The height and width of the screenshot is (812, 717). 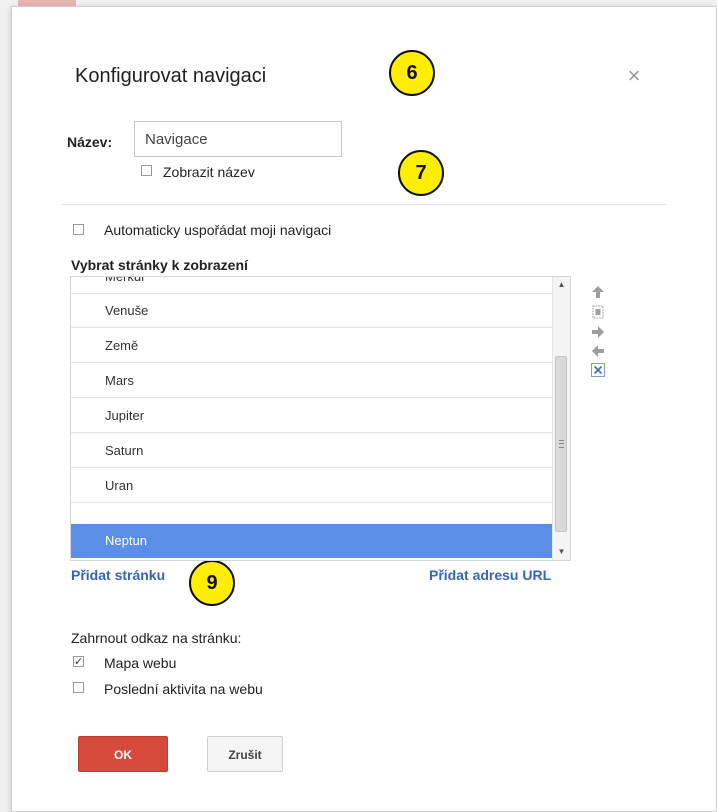 I want to click on auto-arrange-label: Automaticky uspořádat moji navigaci, so click(x=218, y=230).